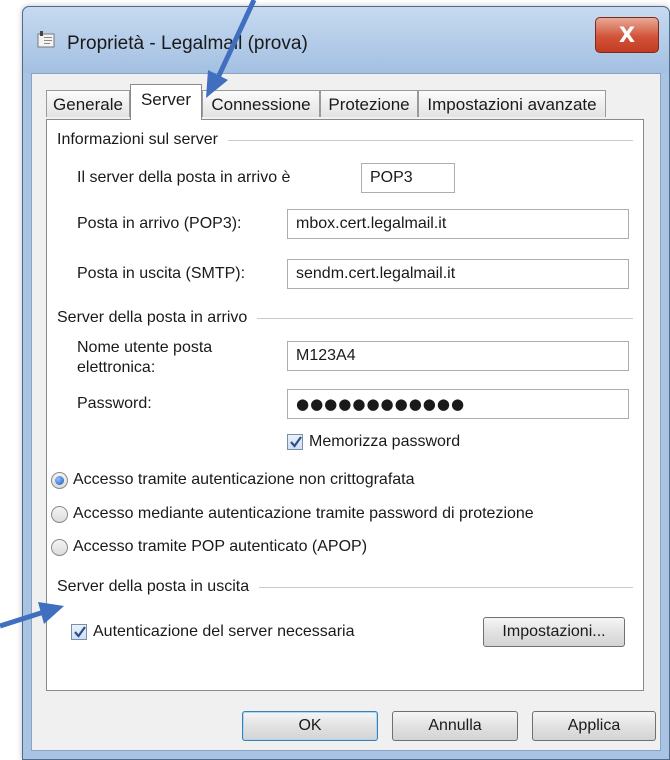 The image size is (670, 760). Describe the element at coordinates (369, 103) in the screenshot. I see `tab-protezione: Protezione` at that location.